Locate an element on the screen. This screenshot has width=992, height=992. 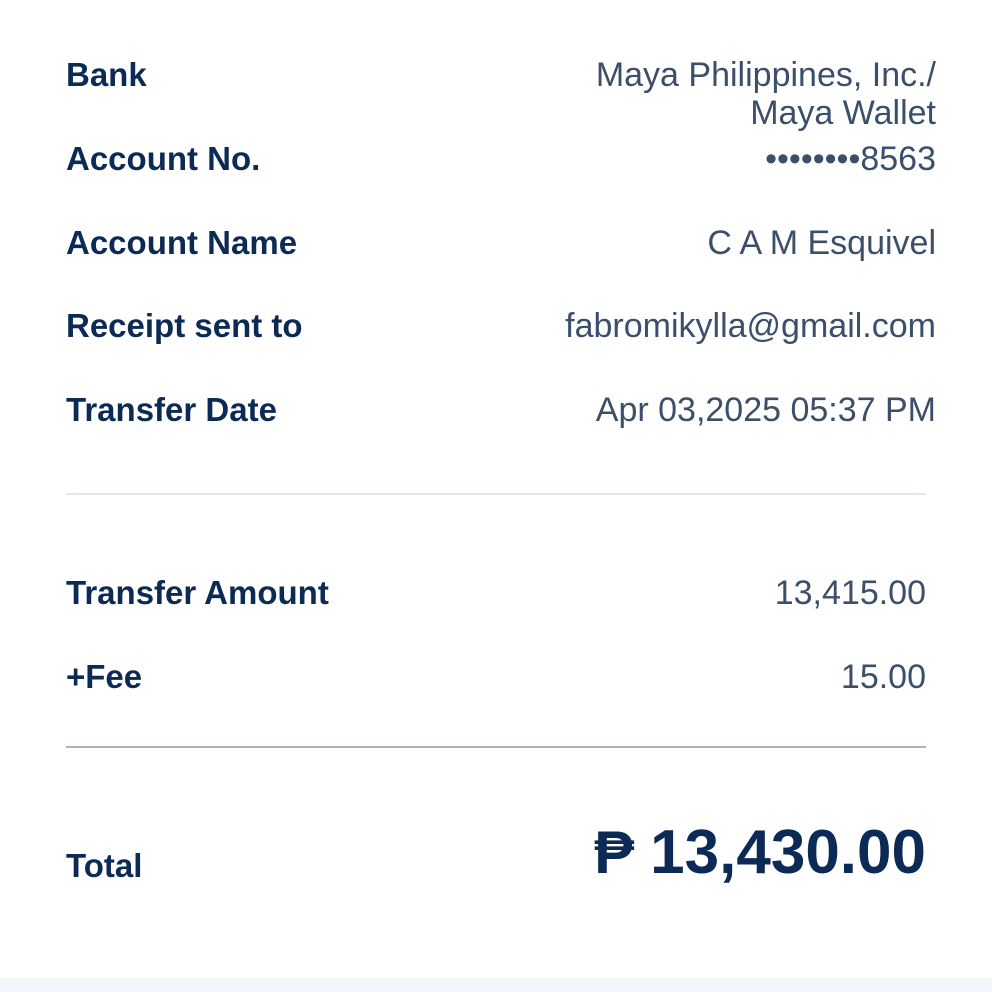
bank-value-line-2: Maya Wallet is located at coordinates (843, 113).